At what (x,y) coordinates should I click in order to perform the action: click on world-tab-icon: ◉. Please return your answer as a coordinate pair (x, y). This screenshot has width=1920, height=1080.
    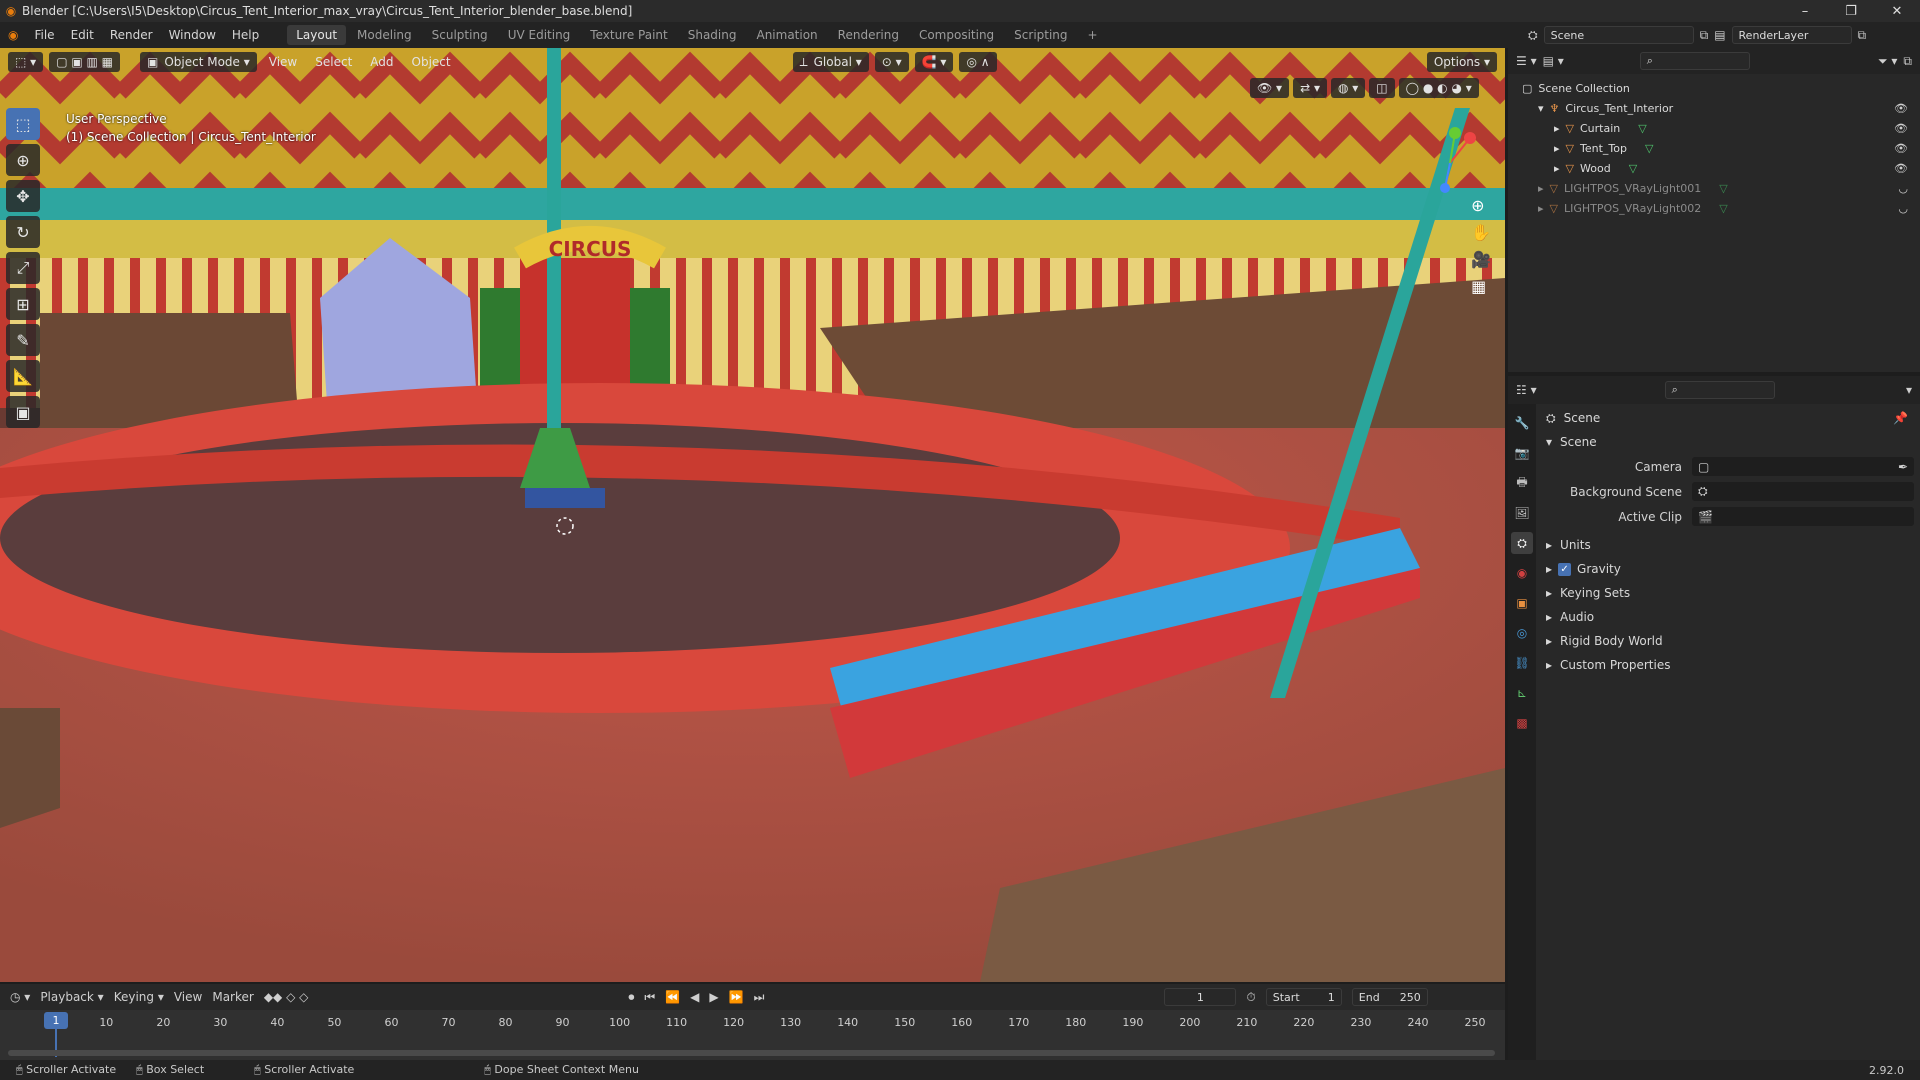
    Looking at the image, I should click on (1522, 573).